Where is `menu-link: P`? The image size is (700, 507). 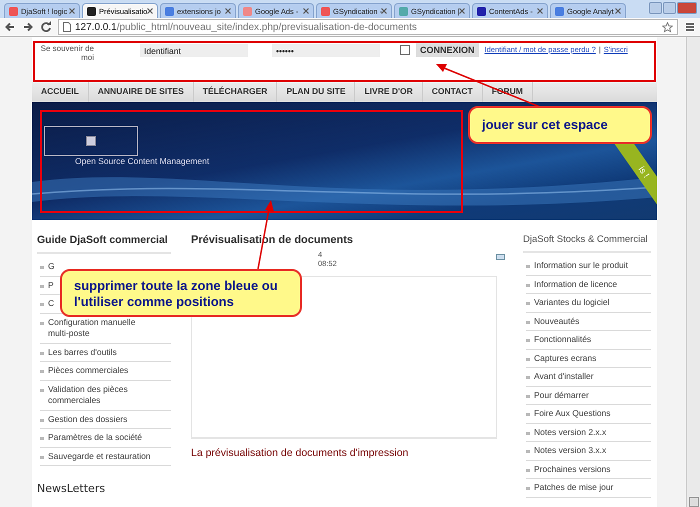 menu-link: P is located at coordinates (51, 285).